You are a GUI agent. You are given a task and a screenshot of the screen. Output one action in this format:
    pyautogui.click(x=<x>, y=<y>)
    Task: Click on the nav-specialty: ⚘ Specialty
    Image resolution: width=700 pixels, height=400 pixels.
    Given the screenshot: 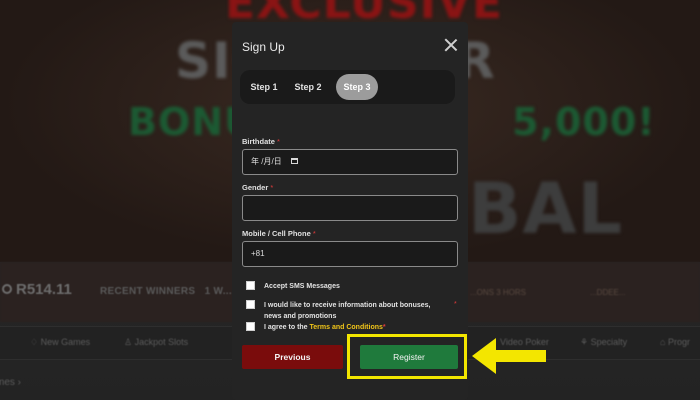 What is the action you would take?
    pyautogui.click(x=603, y=342)
    